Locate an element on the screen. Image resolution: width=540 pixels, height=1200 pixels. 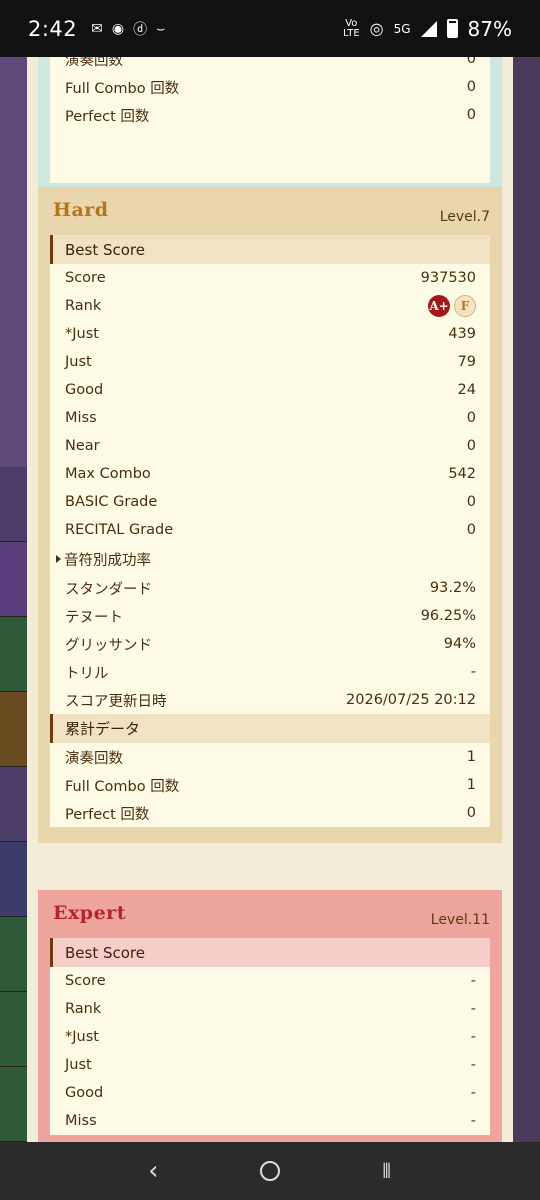
stat-row: Score - is located at coordinates (270, 981).